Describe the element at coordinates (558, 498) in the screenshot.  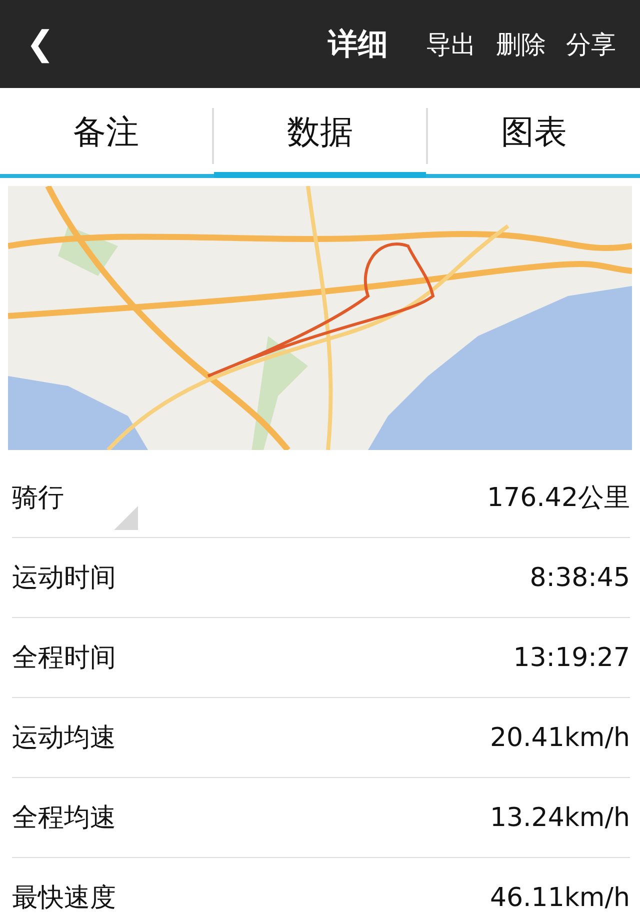
I see `stat-value: 176.42公里` at that location.